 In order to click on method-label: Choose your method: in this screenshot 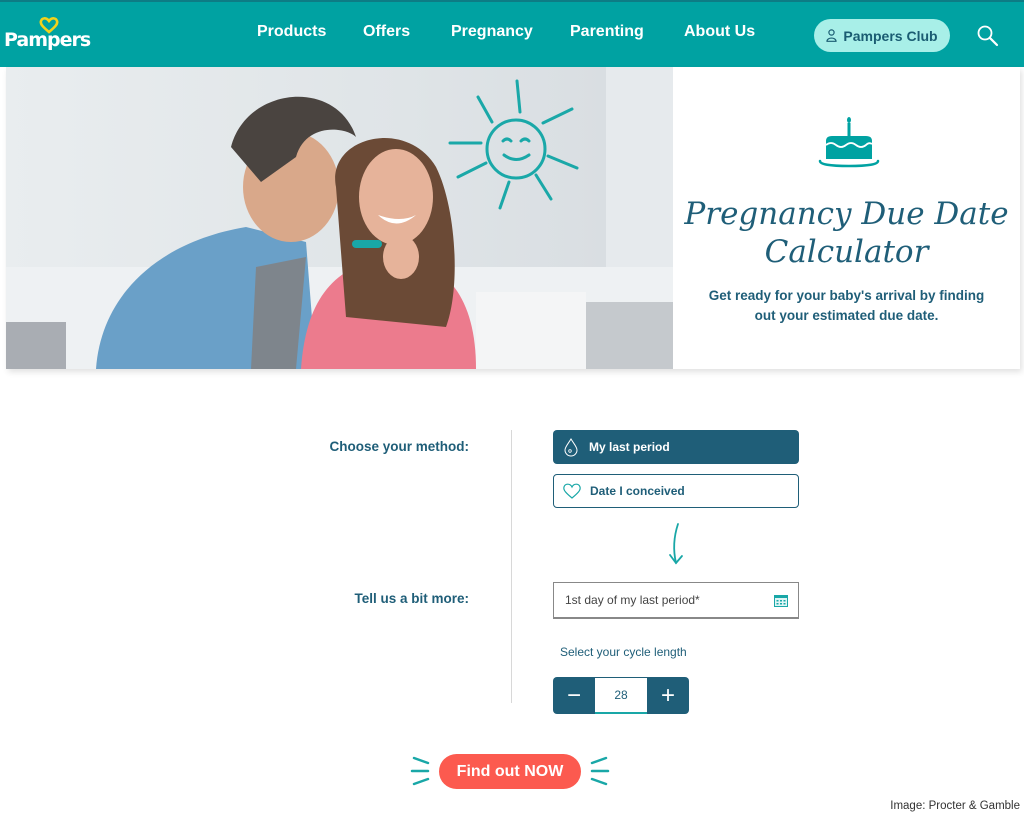, I will do `click(399, 446)`.